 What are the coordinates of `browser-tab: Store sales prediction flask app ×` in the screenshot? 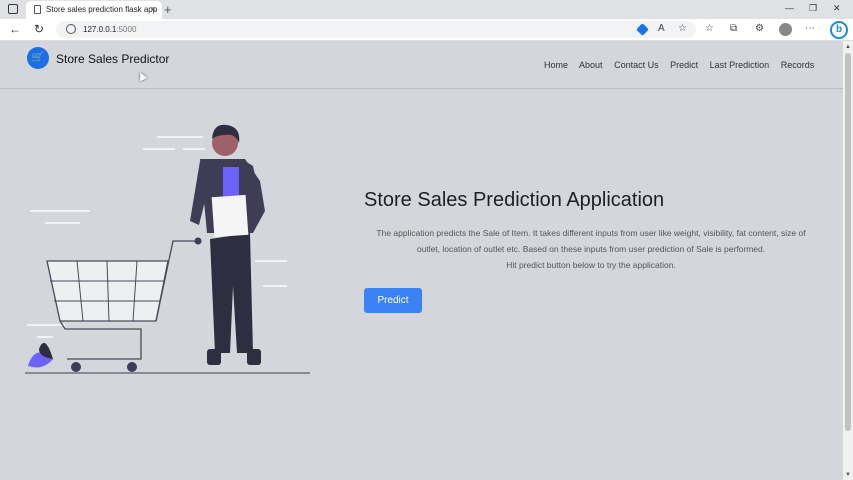 It's located at (94, 10).